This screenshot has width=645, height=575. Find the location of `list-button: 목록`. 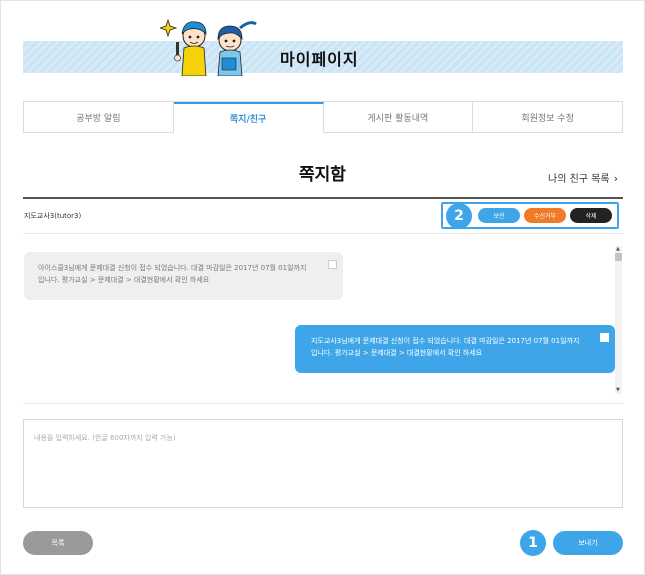

list-button: 목록 is located at coordinates (58, 543).